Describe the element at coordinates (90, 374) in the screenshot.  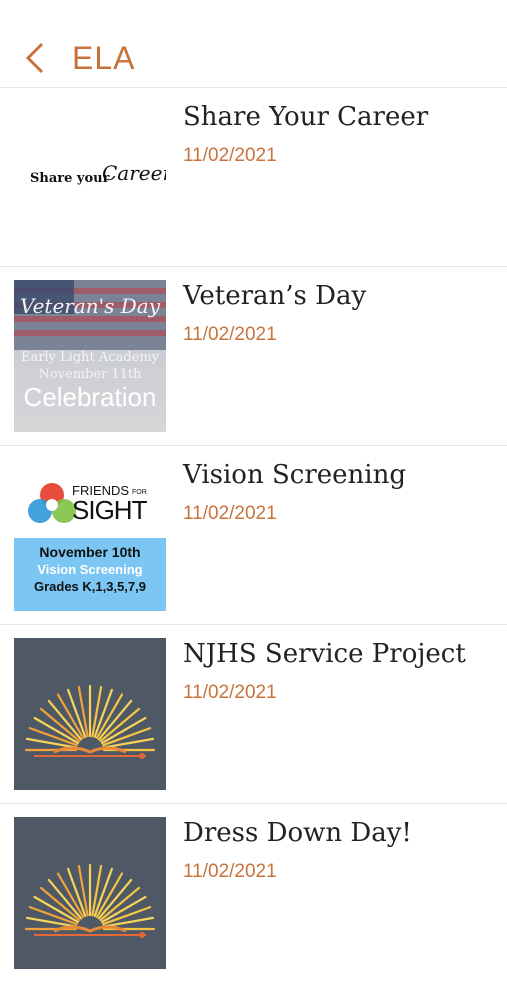
I see `thumb-line-2: November 11th` at that location.